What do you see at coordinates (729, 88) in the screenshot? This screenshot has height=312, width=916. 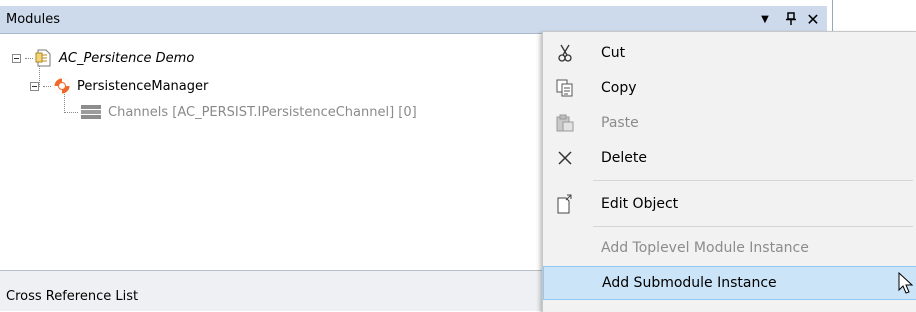 I see `menu-item-copy: Copy` at bounding box center [729, 88].